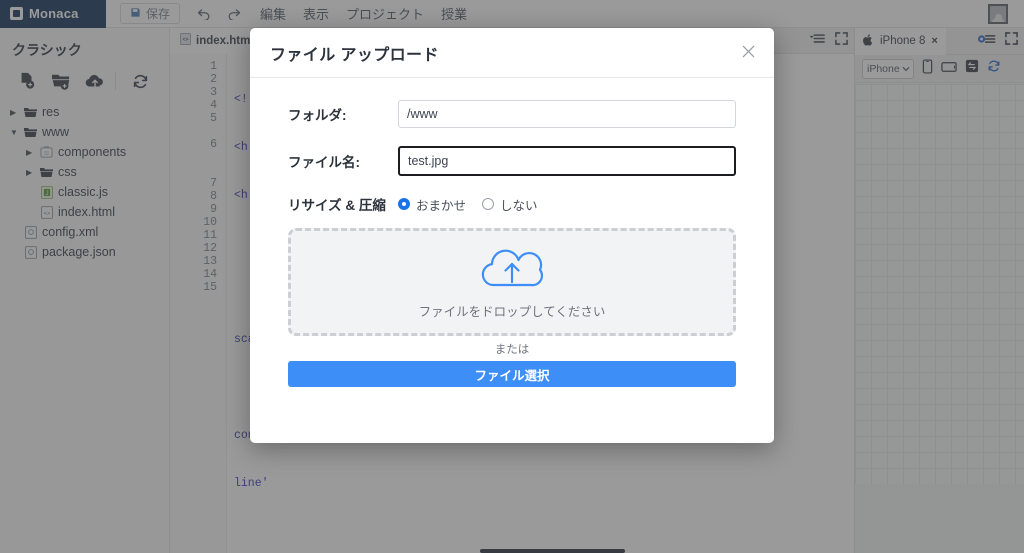 This screenshot has width=1024, height=553. I want to click on folder-label: フォルダ:, so click(317, 115).